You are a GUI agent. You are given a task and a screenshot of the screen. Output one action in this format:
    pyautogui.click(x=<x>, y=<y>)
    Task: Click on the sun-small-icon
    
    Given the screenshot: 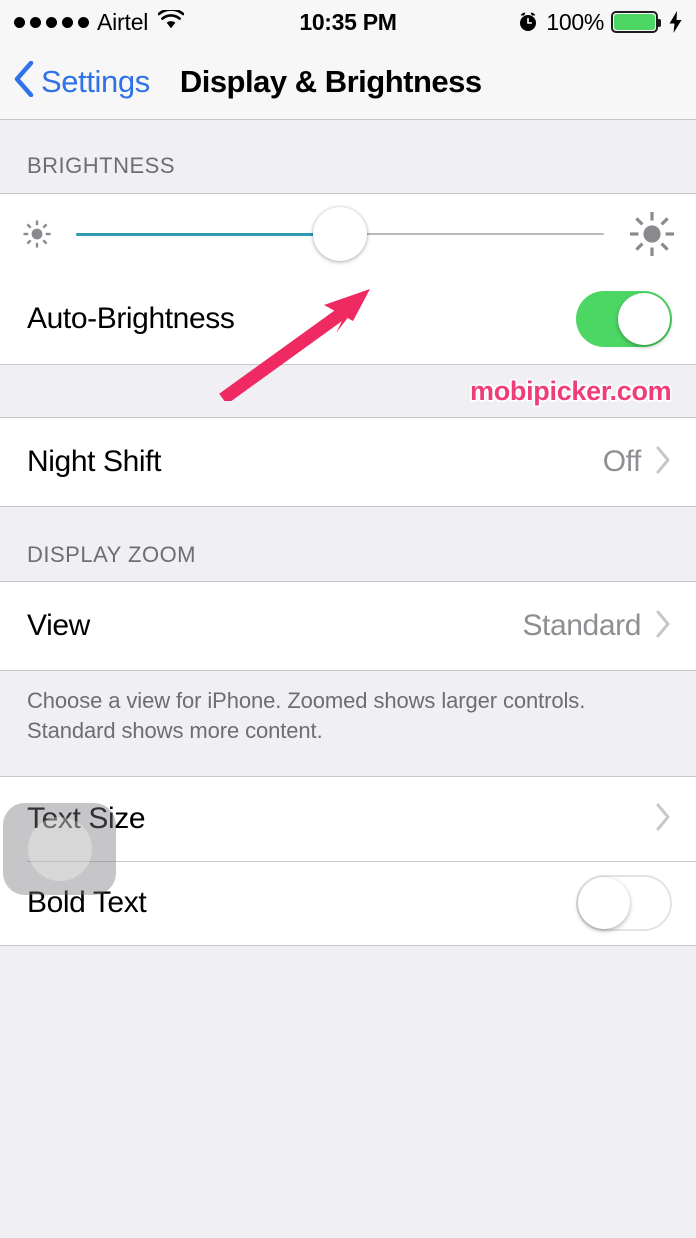 What is the action you would take?
    pyautogui.click(x=37, y=234)
    